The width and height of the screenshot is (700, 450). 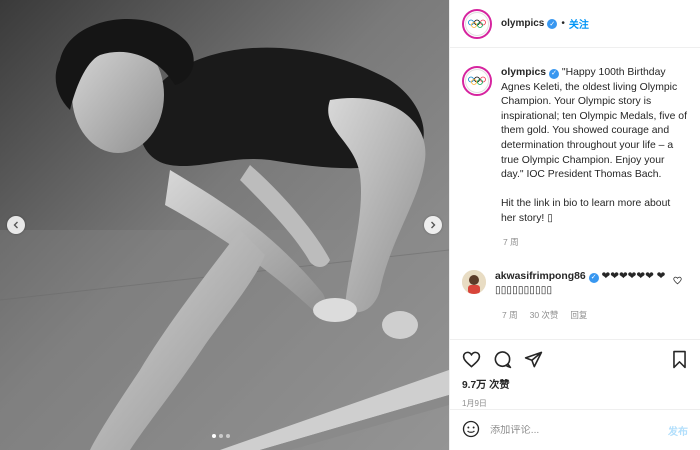 I want to click on comment-meta: 7 周 30 次赞 回复, so click(x=595, y=315).